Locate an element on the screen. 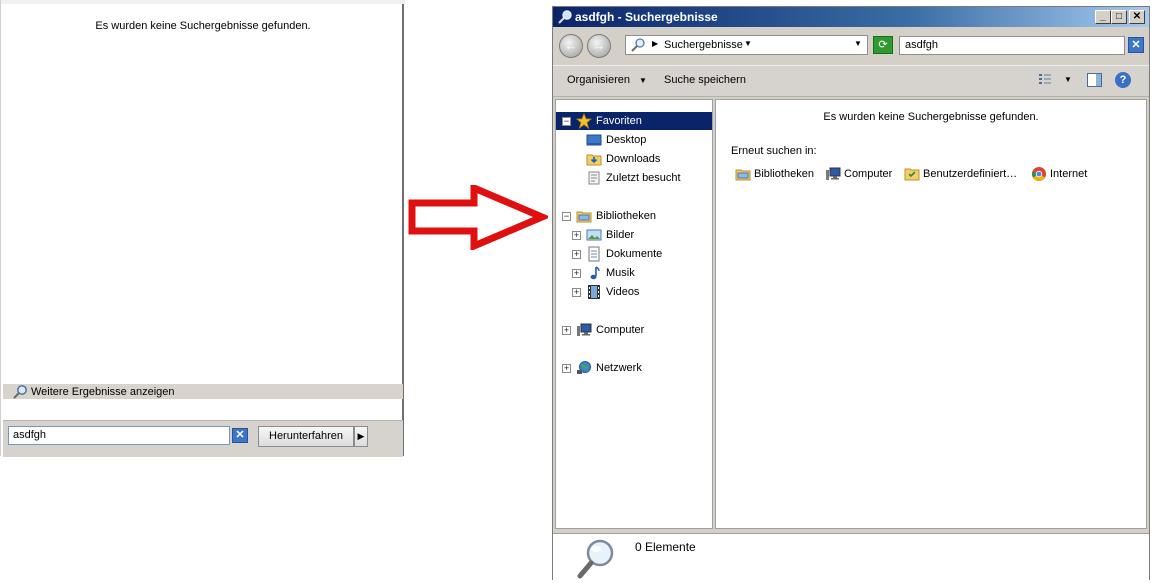 The width and height of the screenshot is (1156, 583). nav-item-favorites: − Favoriten is located at coordinates (634, 121).